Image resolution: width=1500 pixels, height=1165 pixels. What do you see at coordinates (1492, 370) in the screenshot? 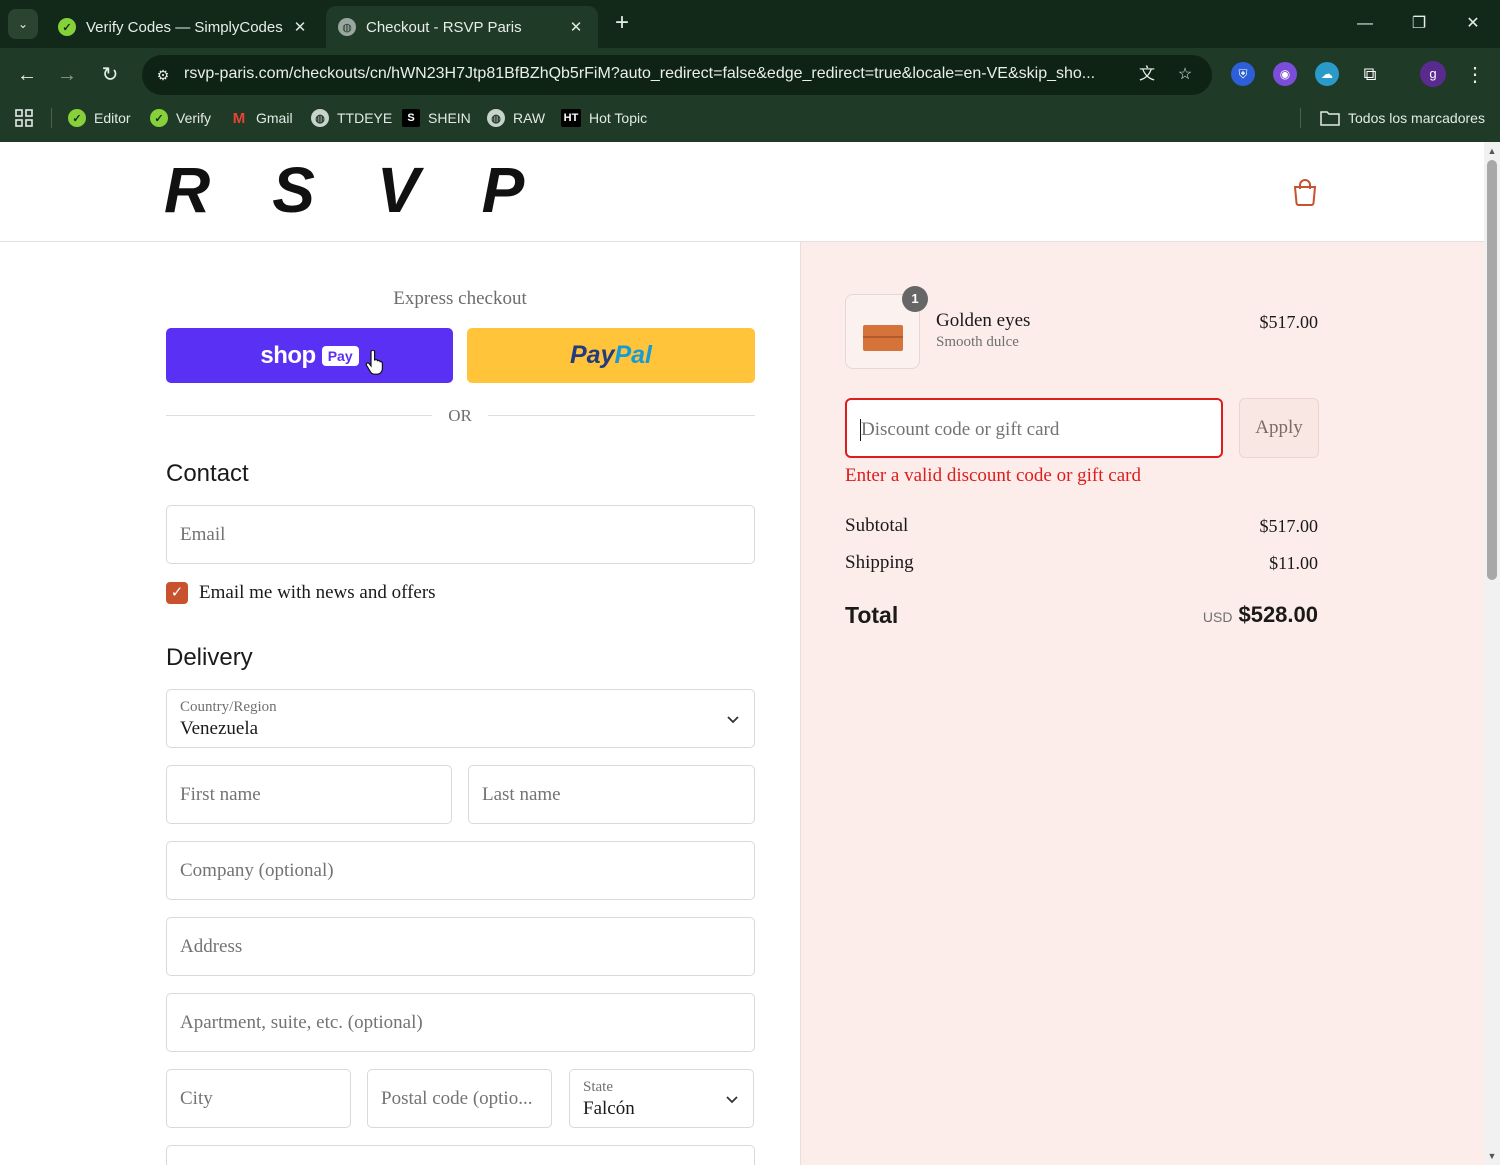
I see `scrollbar-thumb` at bounding box center [1492, 370].